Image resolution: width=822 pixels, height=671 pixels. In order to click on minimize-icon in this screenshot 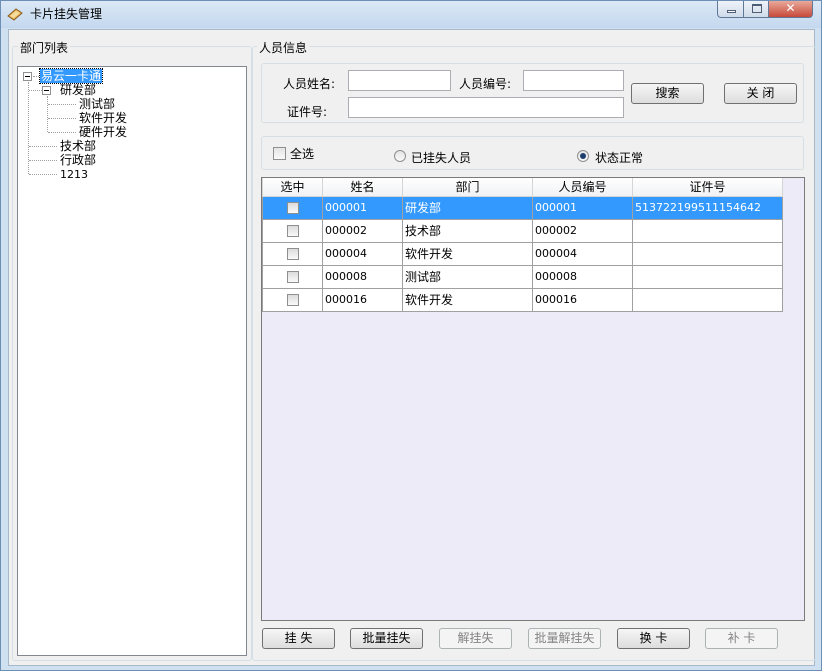, I will do `click(731, 11)`.